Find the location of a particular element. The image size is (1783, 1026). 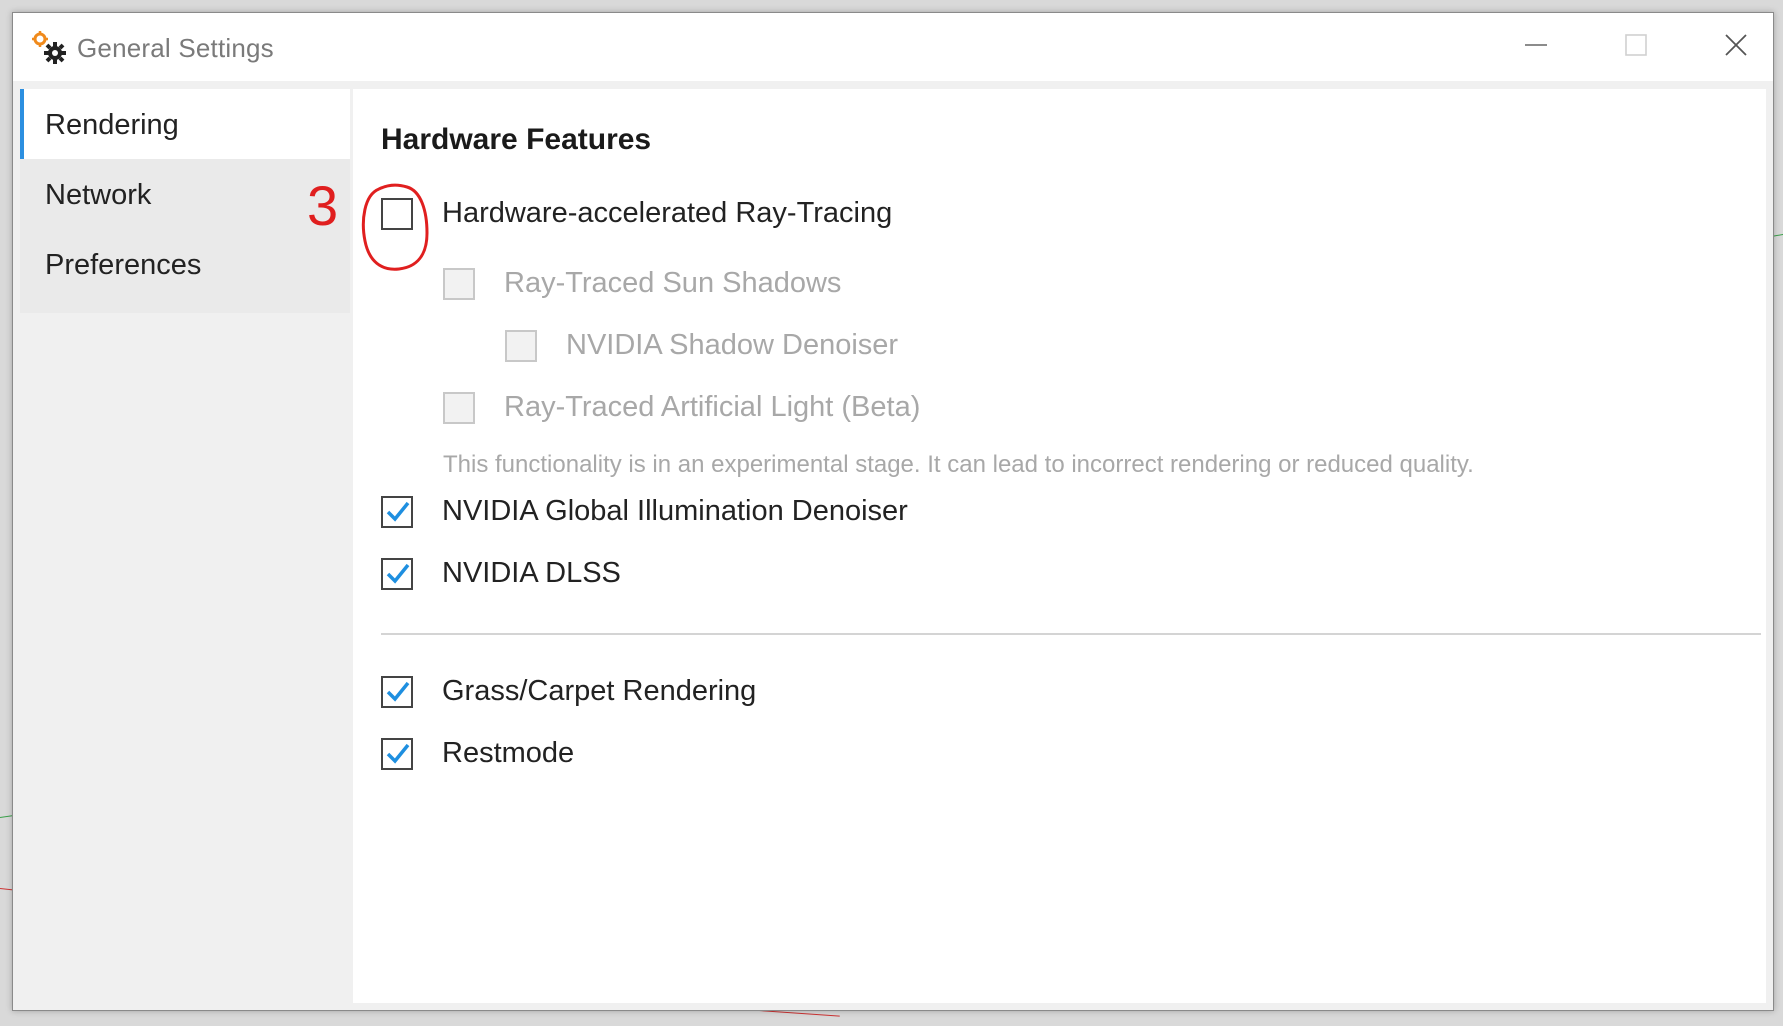

maximize-button is located at coordinates (1636, 47).